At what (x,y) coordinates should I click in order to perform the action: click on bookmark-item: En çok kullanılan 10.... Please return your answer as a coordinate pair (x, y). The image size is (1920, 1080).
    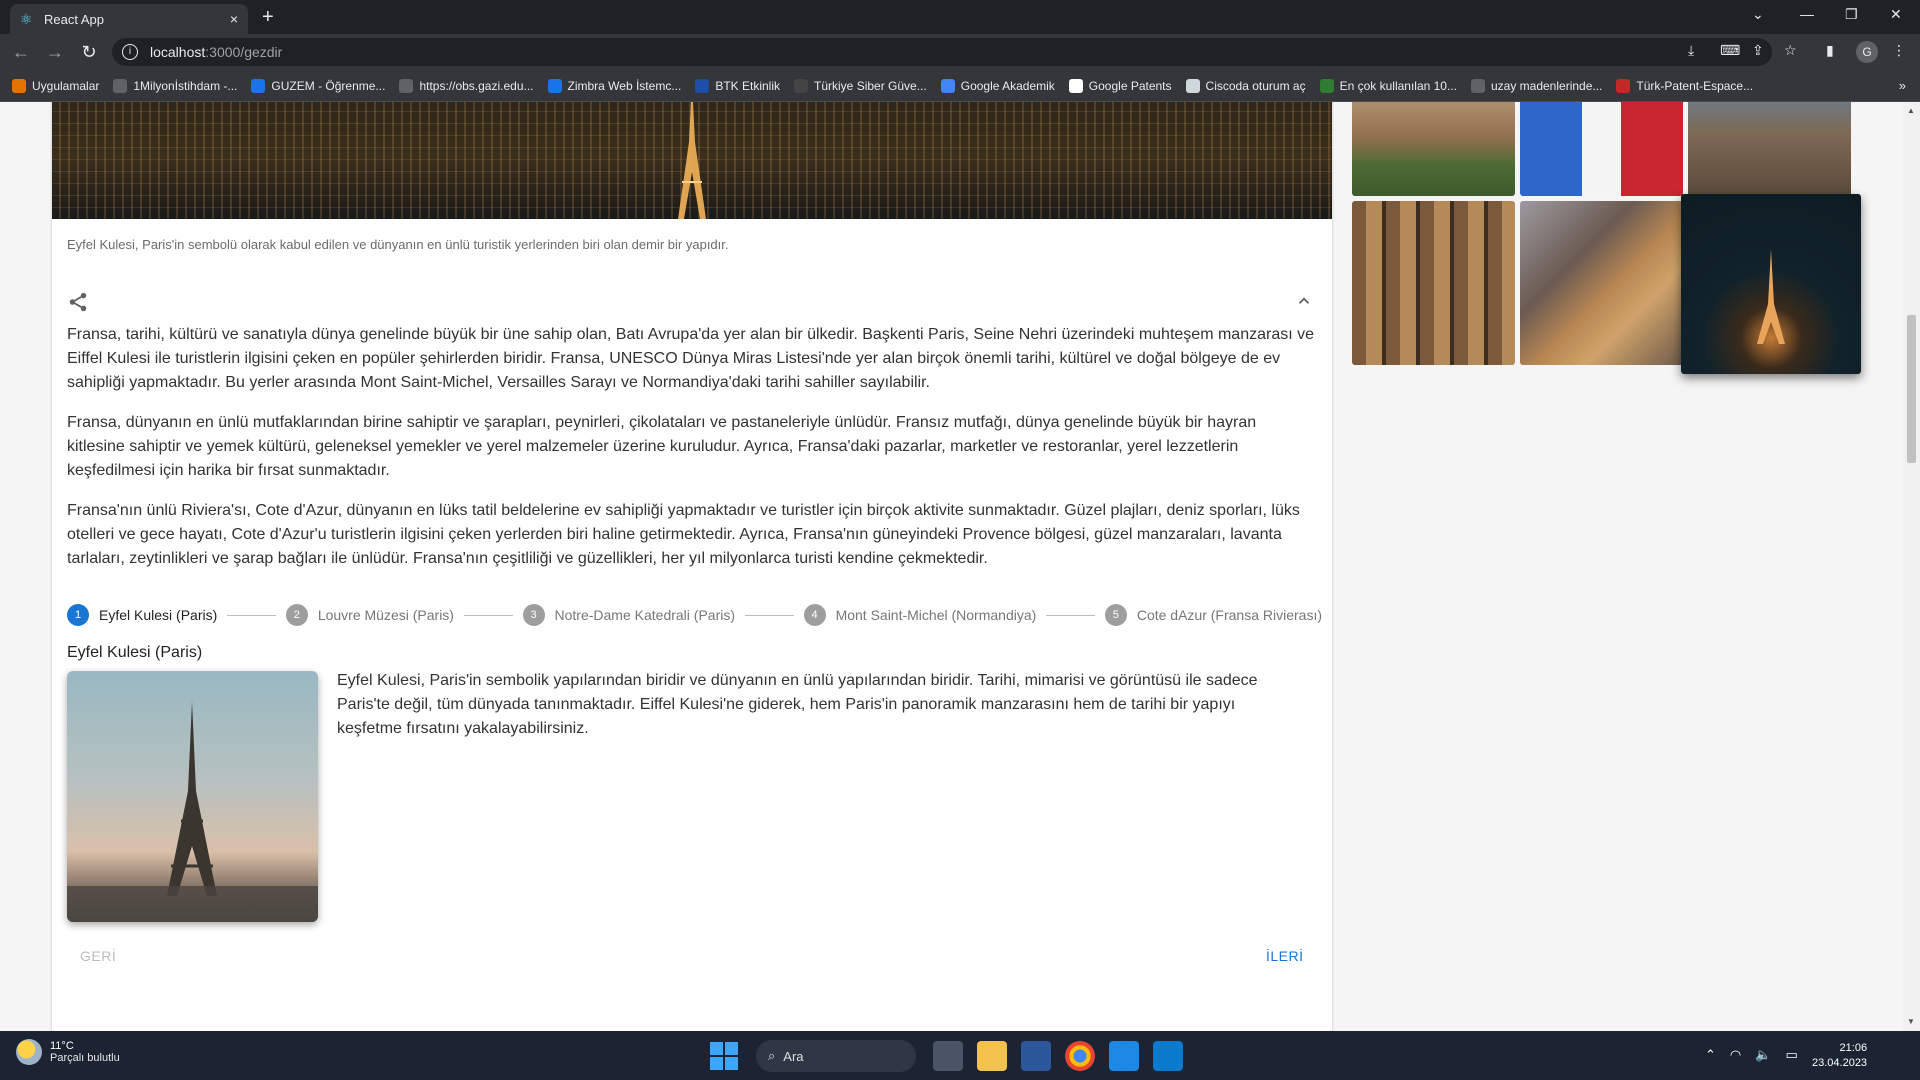
    Looking at the image, I should click on (1388, 85).